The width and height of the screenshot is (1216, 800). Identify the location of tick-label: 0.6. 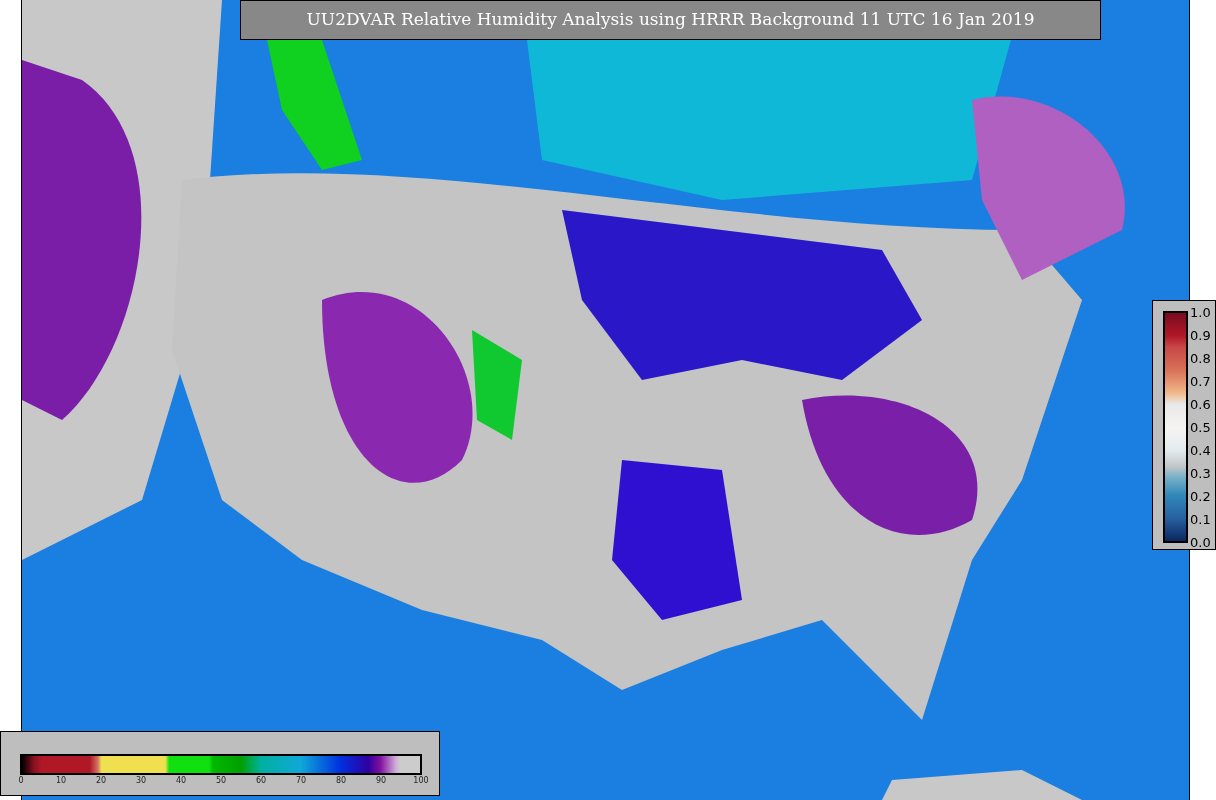
(1200, 405).